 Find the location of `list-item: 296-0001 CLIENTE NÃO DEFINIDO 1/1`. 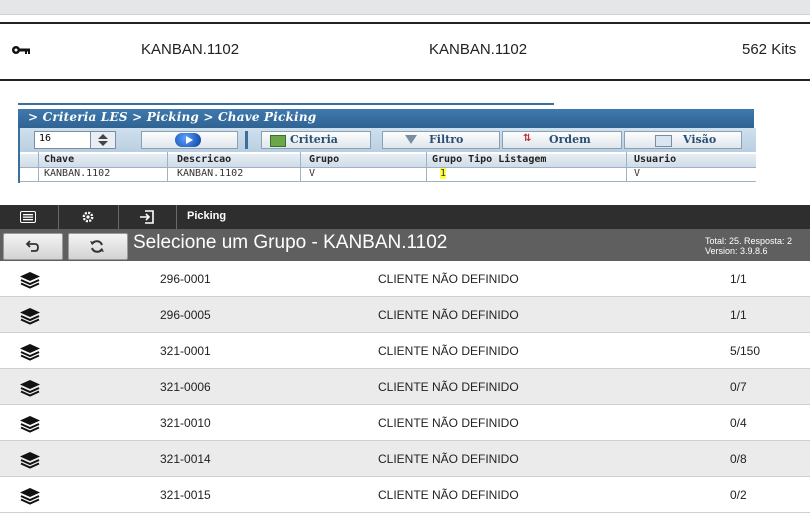

list-item: 296-0001 CLIENTE NÃO DEFINIDO 1/1 is located at coordinates (405, 279).